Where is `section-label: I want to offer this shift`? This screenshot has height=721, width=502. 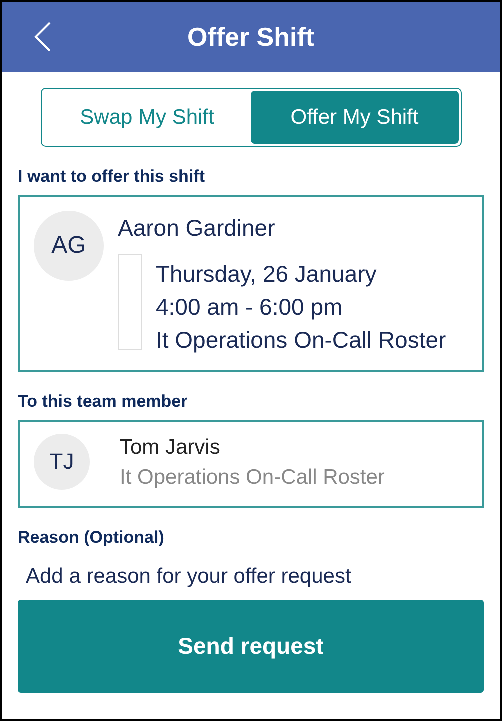 section-label: I want to offer this shift is located at coordinates (112, 177).